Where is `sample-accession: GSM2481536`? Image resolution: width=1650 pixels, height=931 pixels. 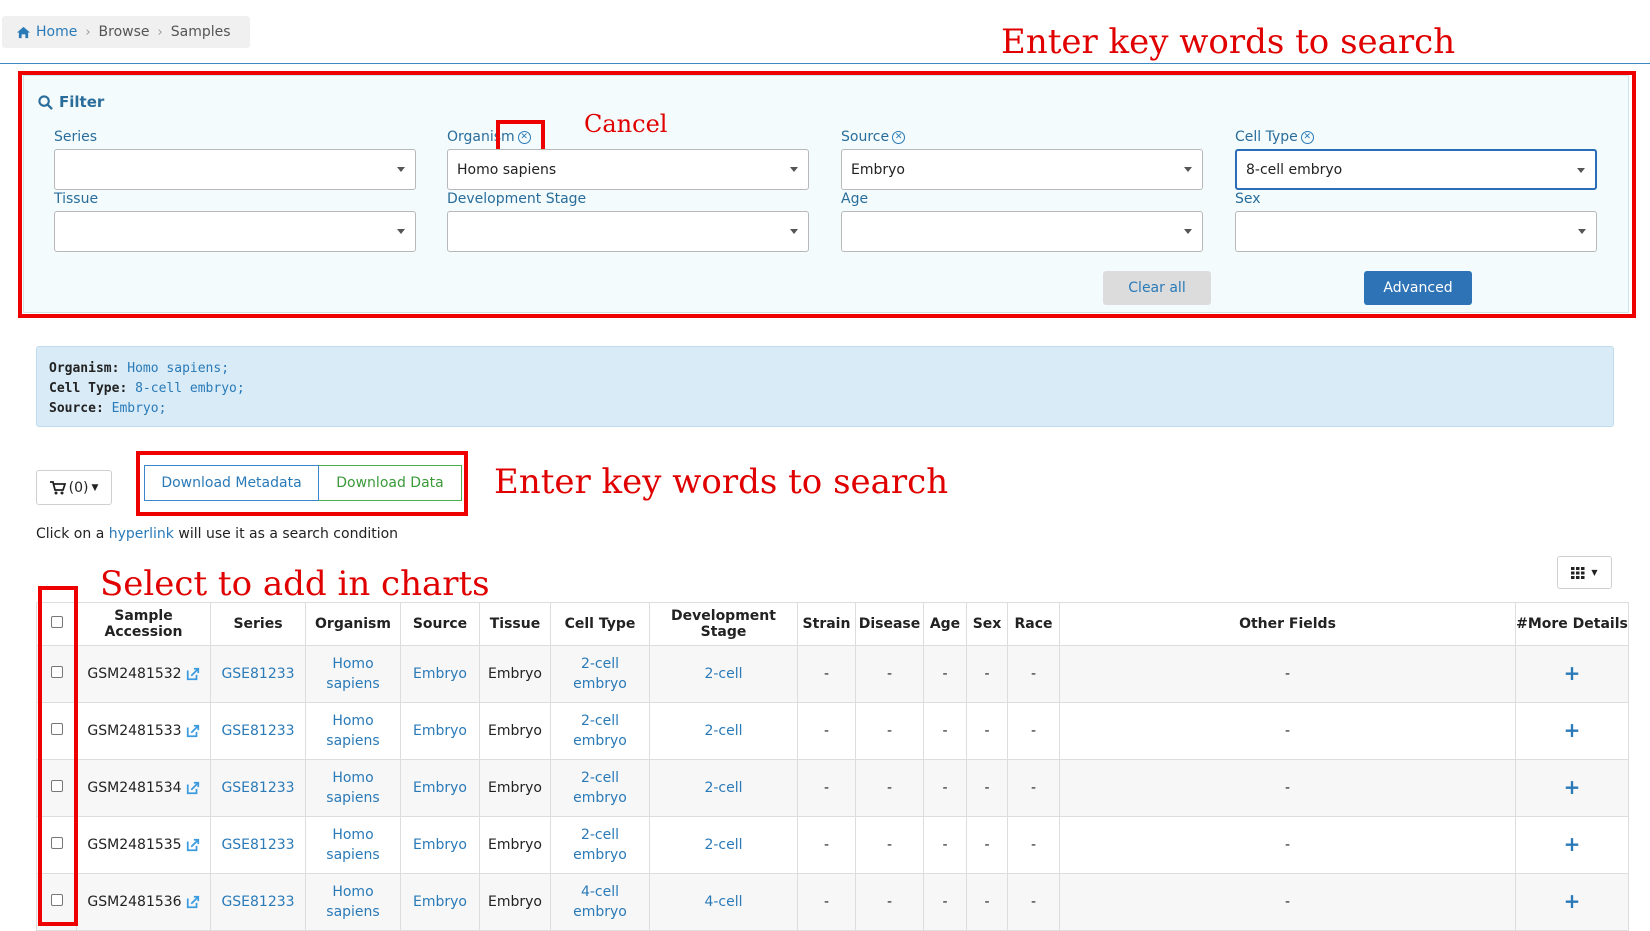 sample-accession: GSM2481536 is located at coordinates (134, 902).